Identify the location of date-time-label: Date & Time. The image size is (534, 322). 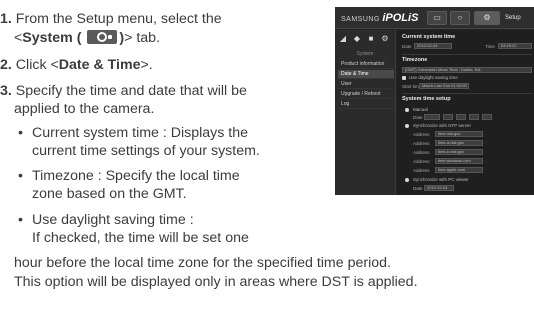
(99, 65).